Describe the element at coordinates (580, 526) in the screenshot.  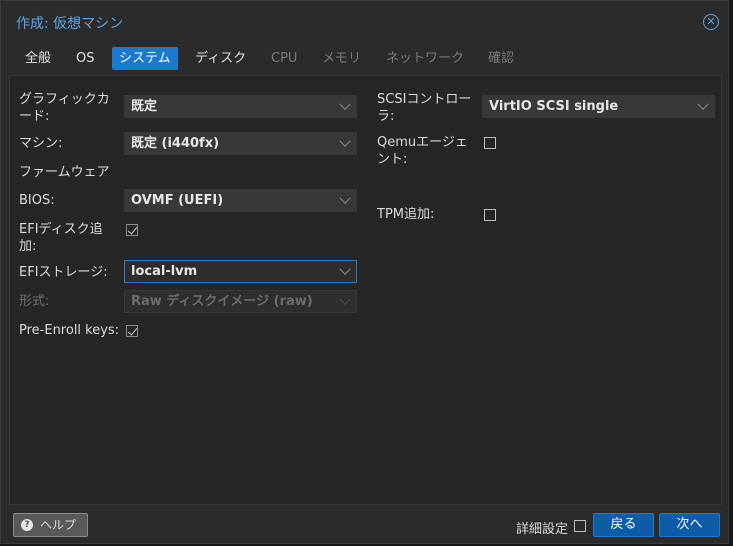
I see `advanced-checkbox` at that location.